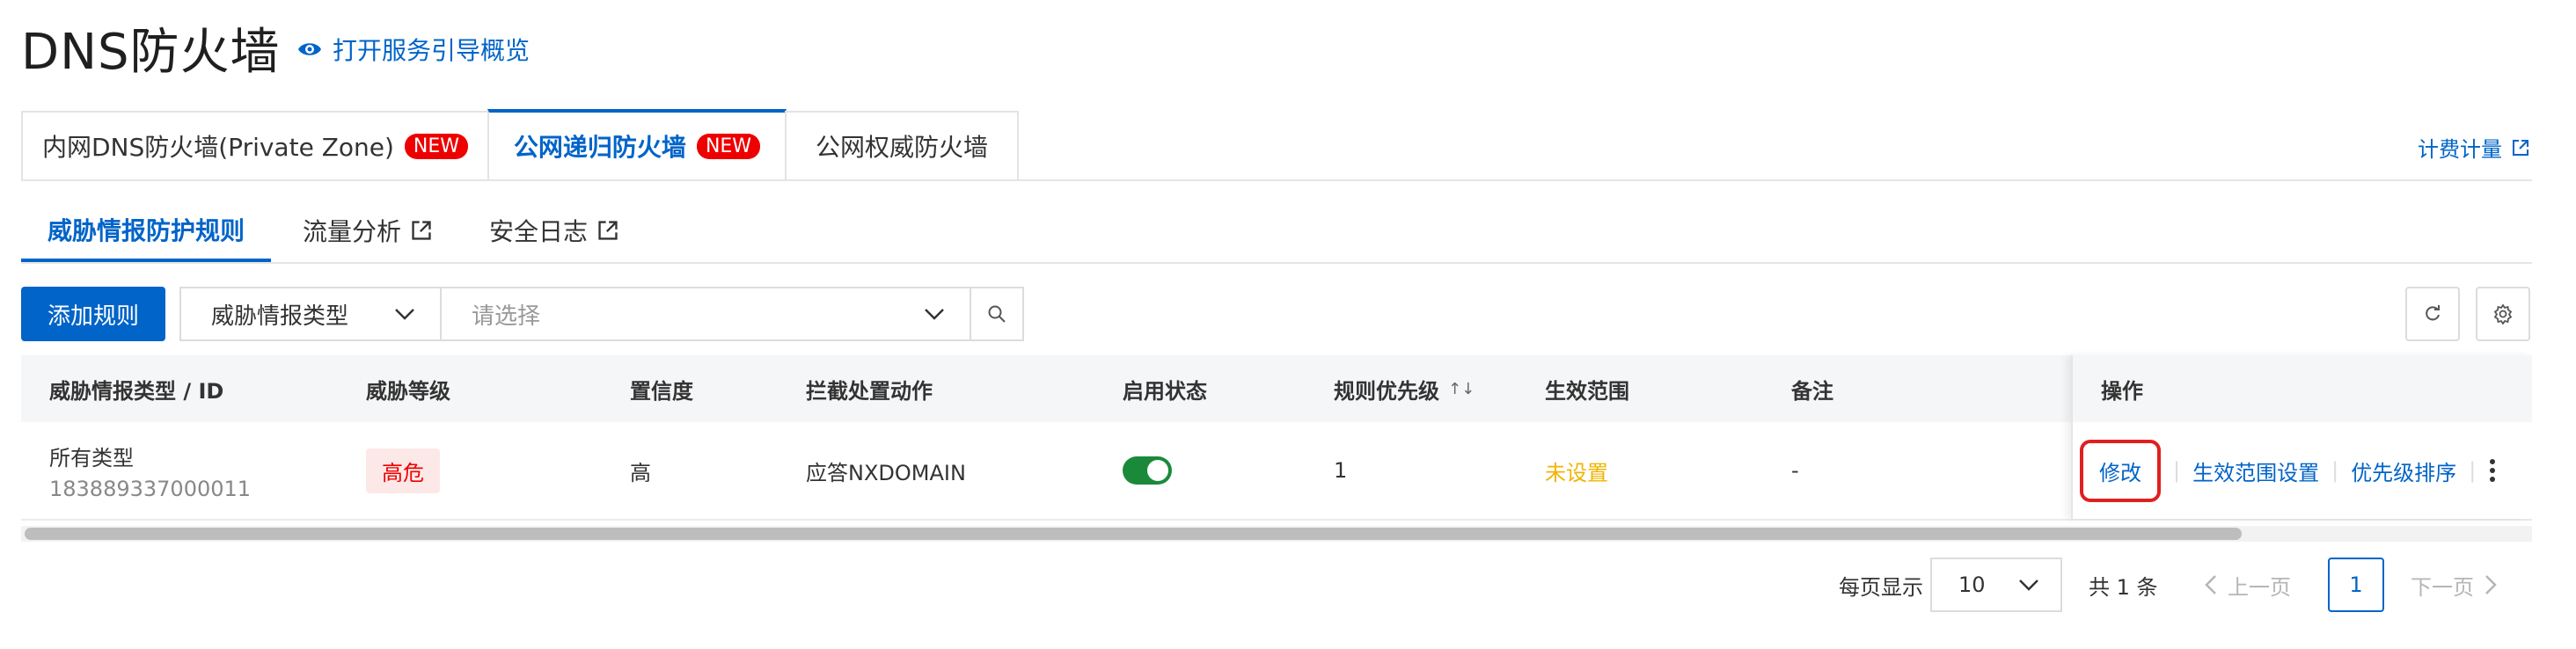 This screenshot has height=649, width=2576. I want to click on tab-label: 威胁情报防护规则, so click(146, 230).